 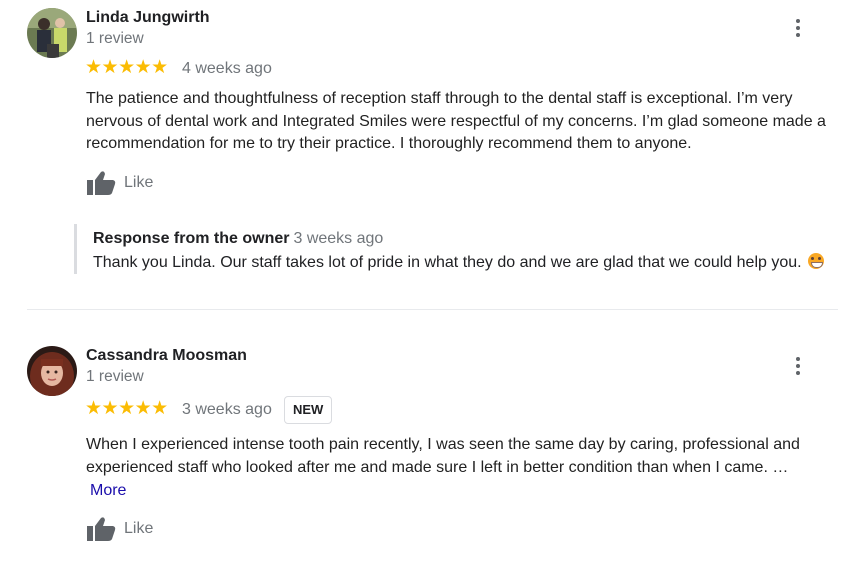 What do you see at coordinates (148, 18) in the screenshot?
I see `reviewer-name: Linda Jungwirth` at bounding box center [148, 18].